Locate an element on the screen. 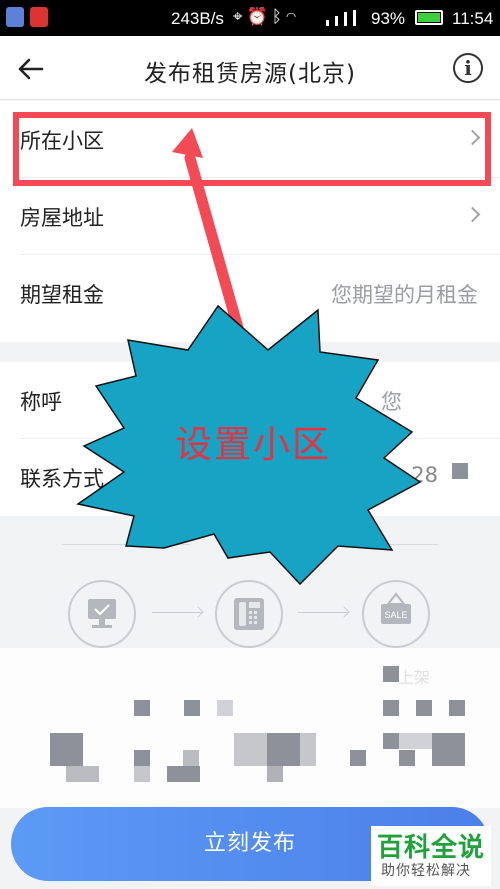  watermark: 百科全说 助你轻松解决 is located at coordinates (431, 856).